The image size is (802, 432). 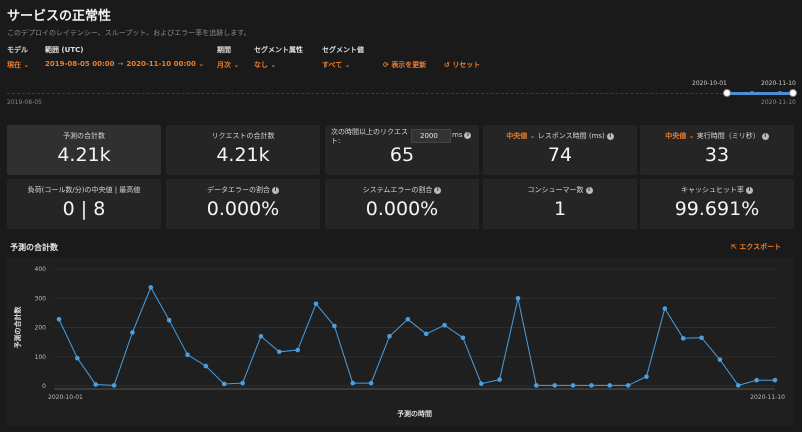 I want to click on segment-value-label: セグメント値, so click(x=343, y=50).